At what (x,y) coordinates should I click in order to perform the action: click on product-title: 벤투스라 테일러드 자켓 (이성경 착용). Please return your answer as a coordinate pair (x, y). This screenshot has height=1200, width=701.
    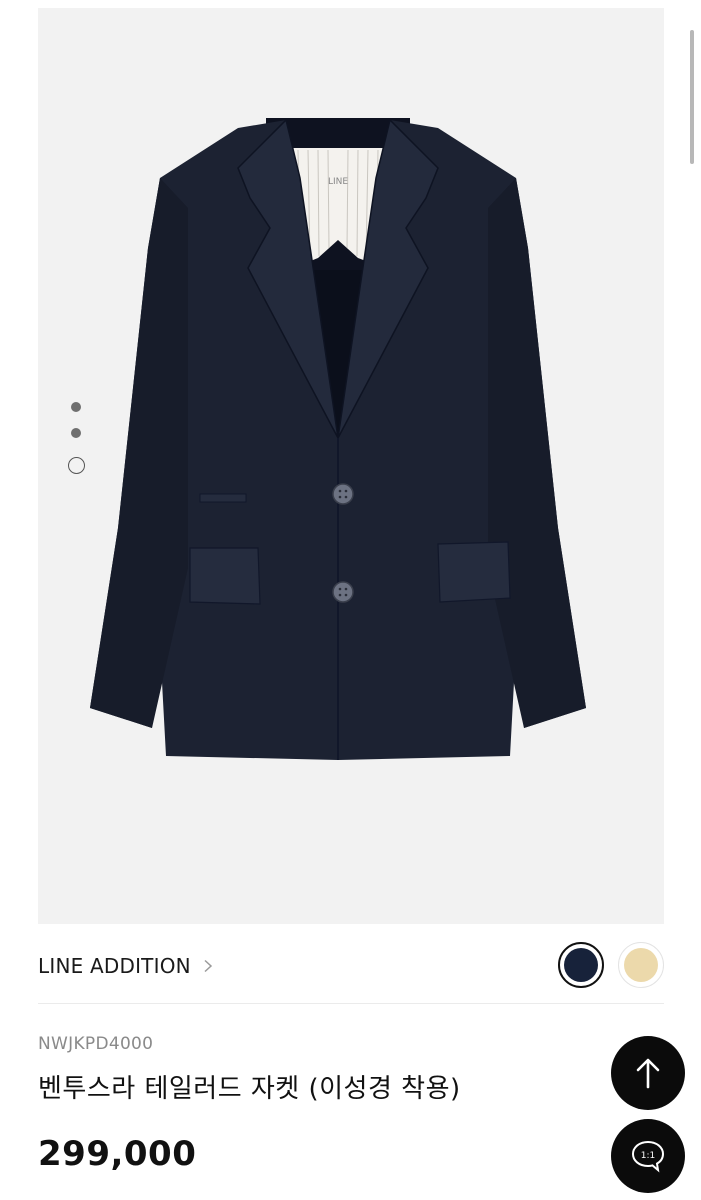
    Looking at the image, I should click on (249, 1089).